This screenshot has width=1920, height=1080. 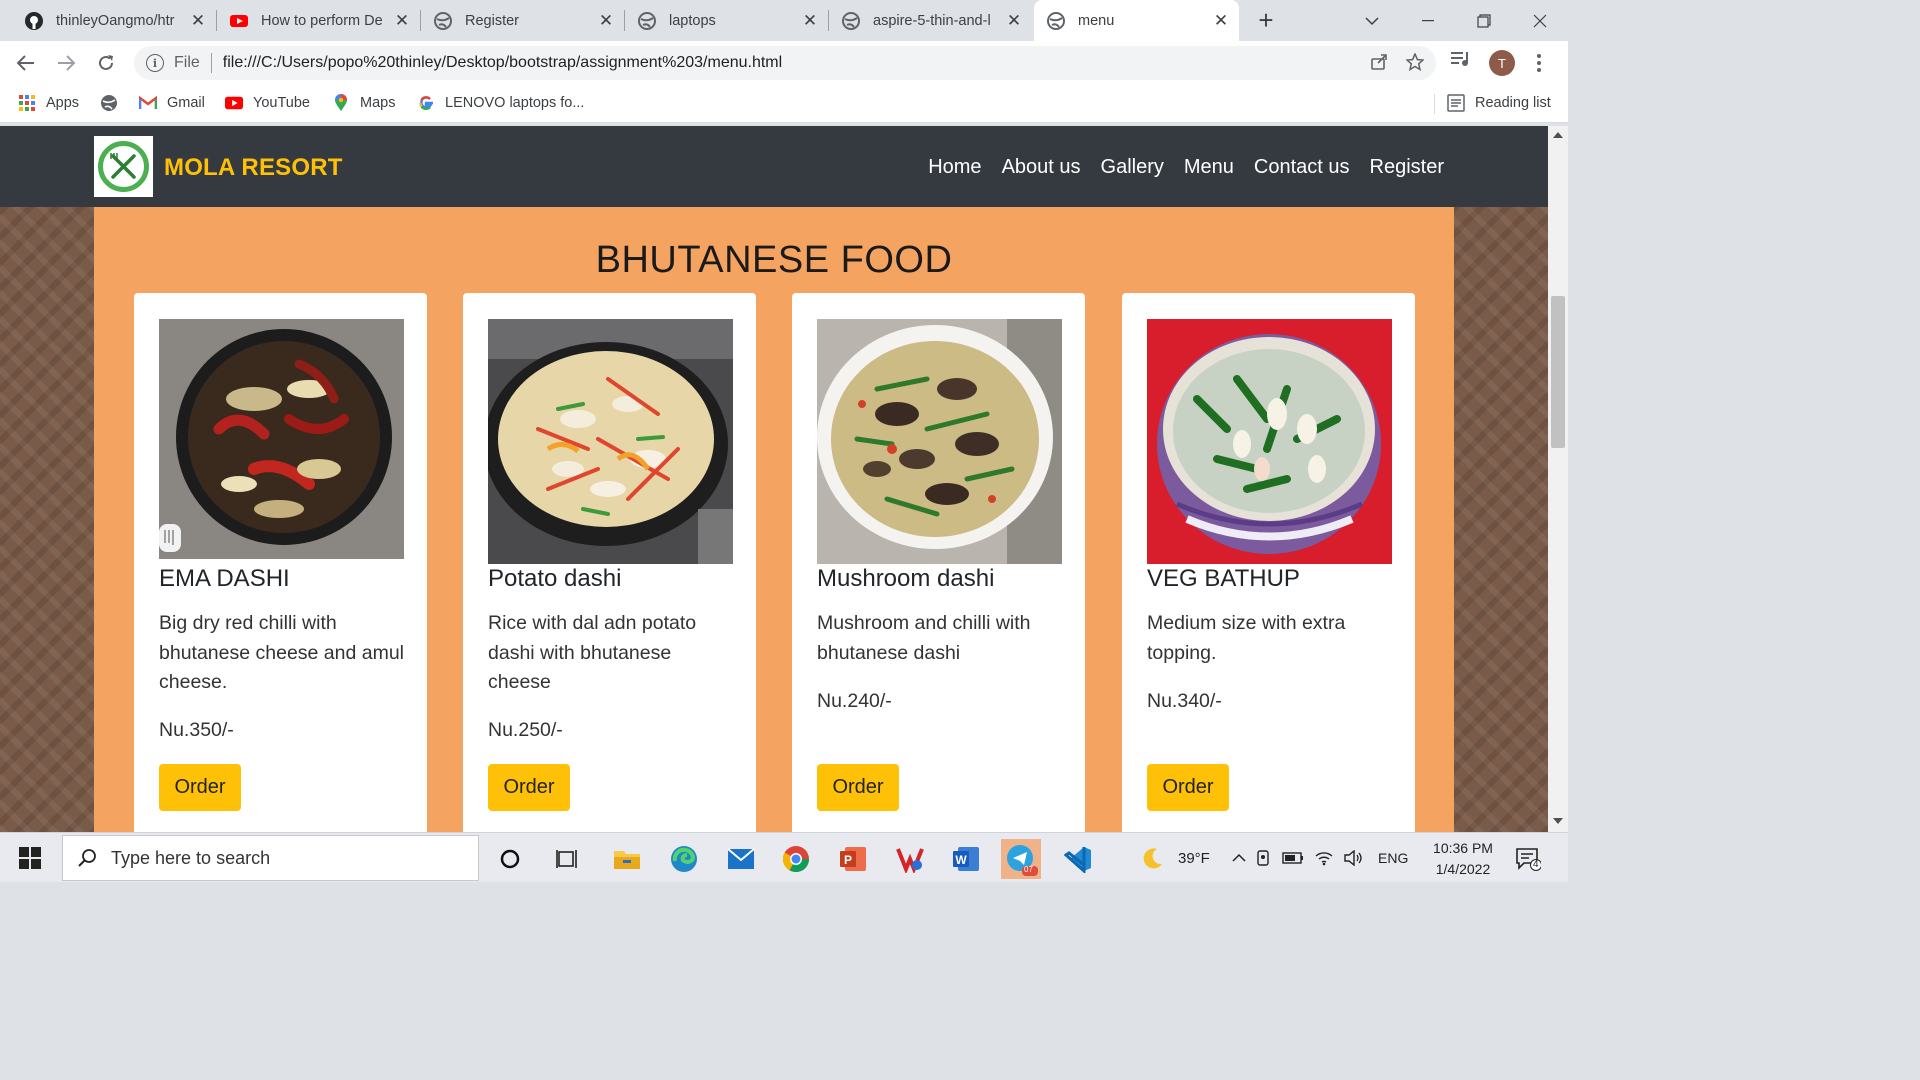 What do you see at coordinates (924, 638) in the screenshot?
I see `card-description: Mushroom and chilli with bhutanese dashi` at bounding box center [924, 638].